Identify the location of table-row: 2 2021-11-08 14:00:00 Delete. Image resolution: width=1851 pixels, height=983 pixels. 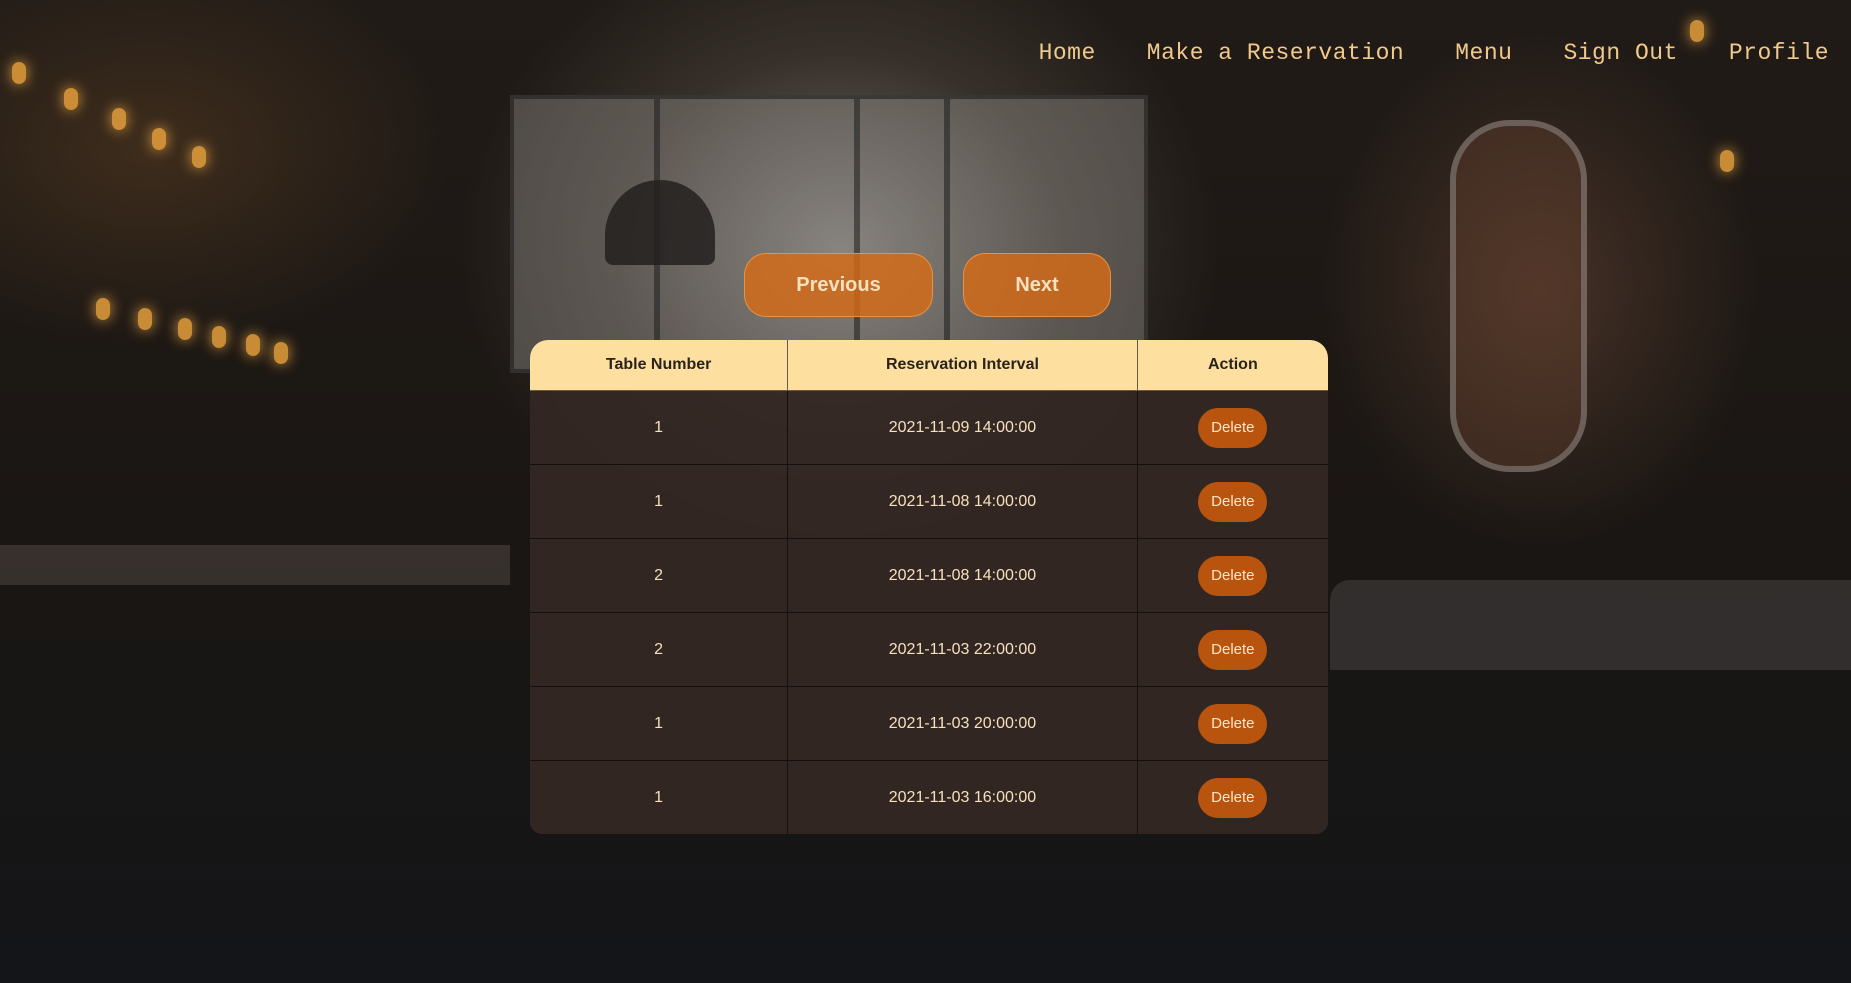
(929, 575).